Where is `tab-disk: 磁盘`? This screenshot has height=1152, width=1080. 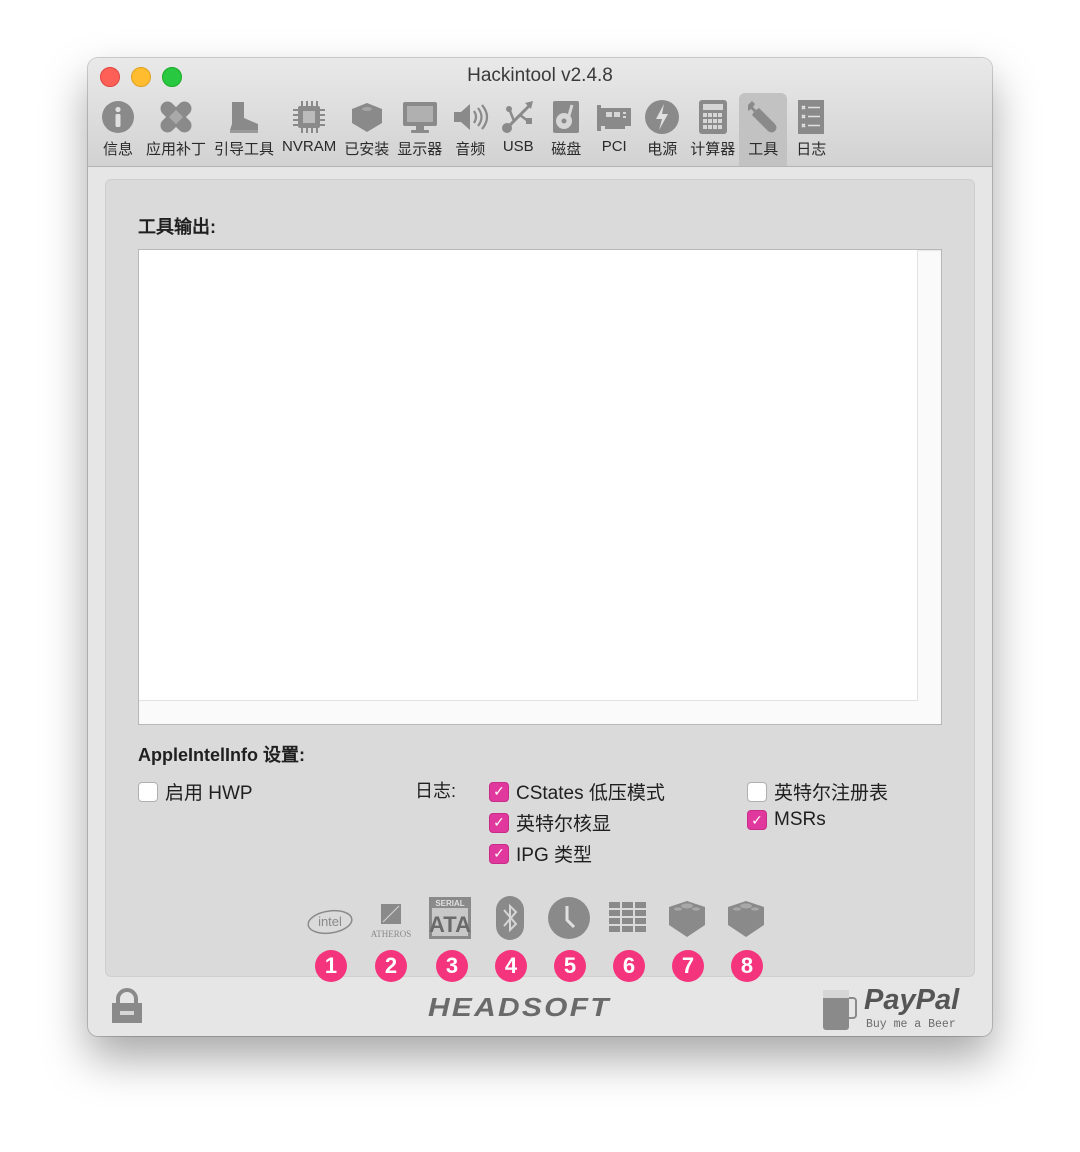 tab-disk: 磁盘 is located at coordinates (566, 129).